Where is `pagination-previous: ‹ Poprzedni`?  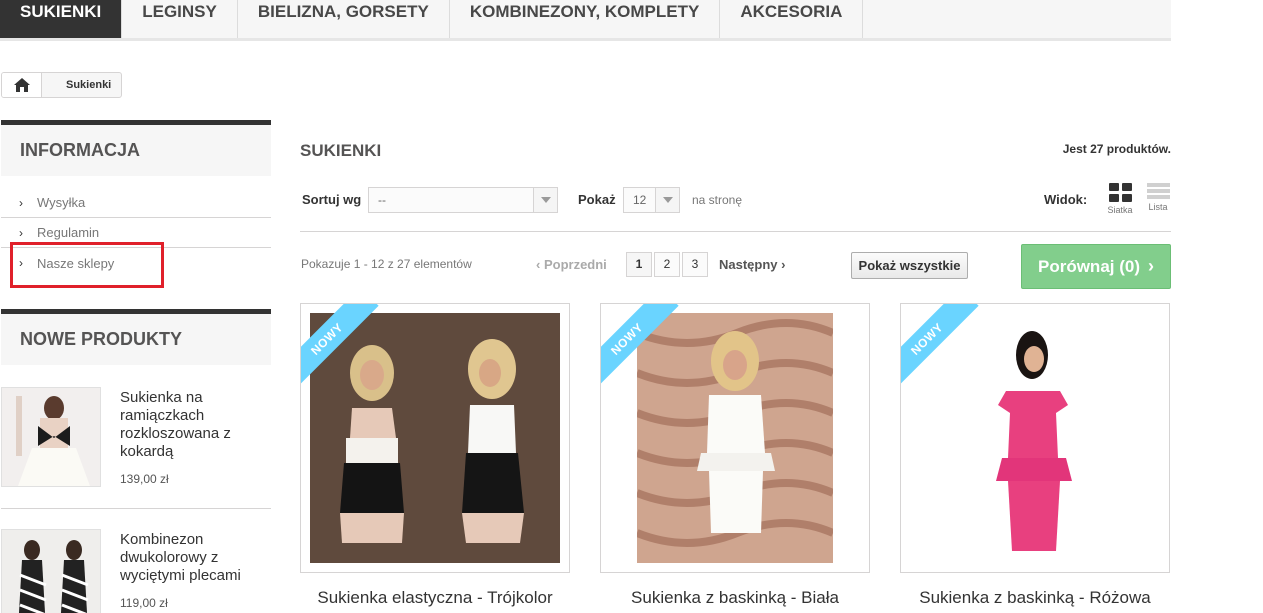 pagination-previous: ‹ Poprzedni is located at coordinates (571, 264).